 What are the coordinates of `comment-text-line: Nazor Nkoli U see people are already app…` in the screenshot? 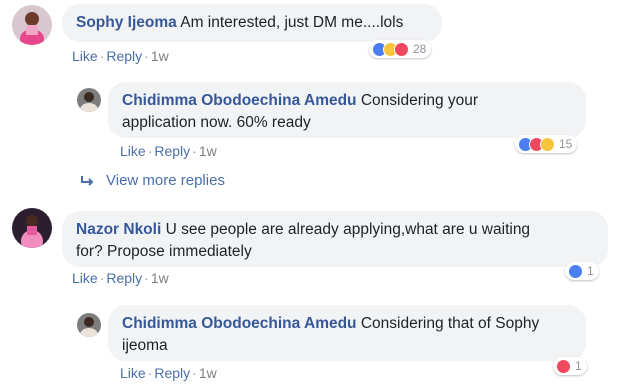 It's located at (335, 230).